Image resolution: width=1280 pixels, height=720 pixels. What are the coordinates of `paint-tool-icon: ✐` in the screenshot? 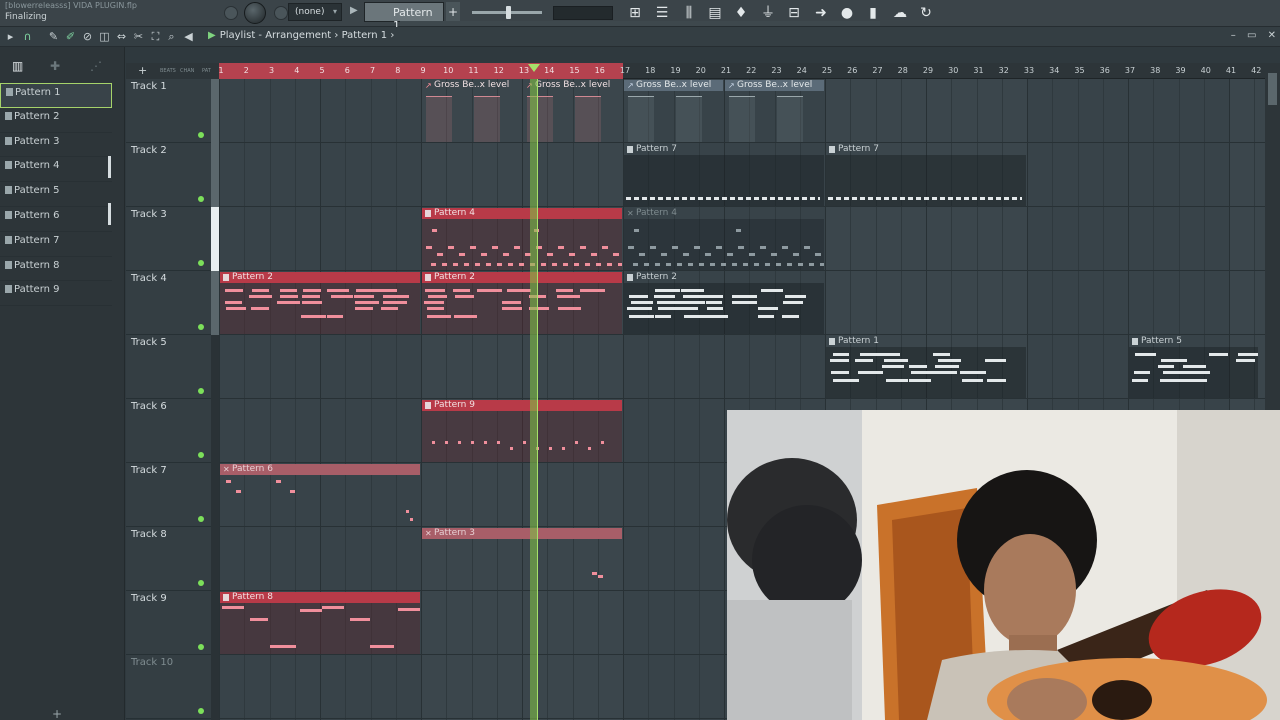 It's located at (70, 37).